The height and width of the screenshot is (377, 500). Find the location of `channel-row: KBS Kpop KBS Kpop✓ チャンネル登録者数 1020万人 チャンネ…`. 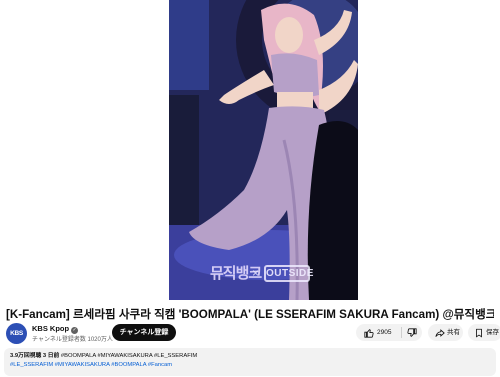

channel-row: KBS Kpop KBS Kpop✓ チャンネル登録者数 1020万人 チャンネ… is located at coordinates (253, 340).